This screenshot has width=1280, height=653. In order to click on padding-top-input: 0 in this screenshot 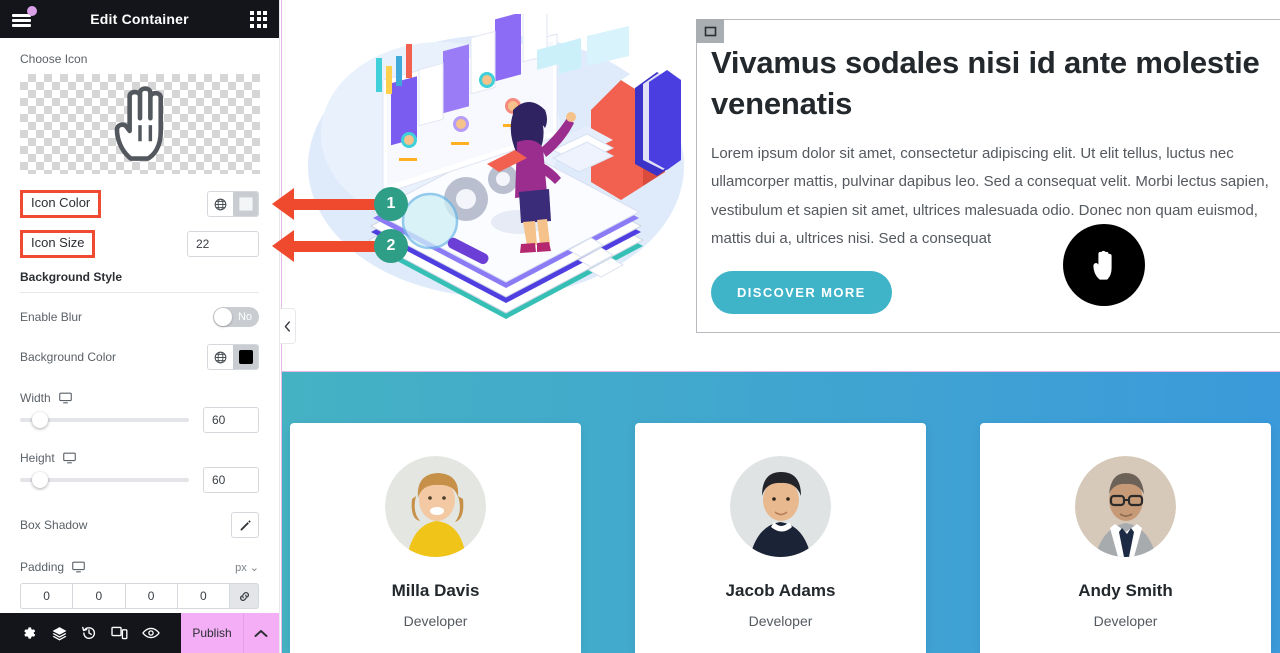, I will do `click(46, 596)`.